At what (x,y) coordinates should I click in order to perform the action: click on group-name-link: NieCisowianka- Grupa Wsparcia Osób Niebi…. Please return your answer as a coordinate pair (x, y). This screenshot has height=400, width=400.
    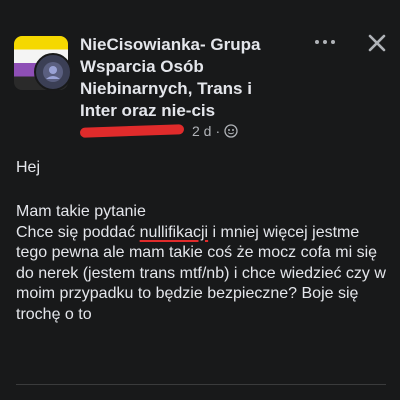
    Looking at the image, I should click on (180, 78).